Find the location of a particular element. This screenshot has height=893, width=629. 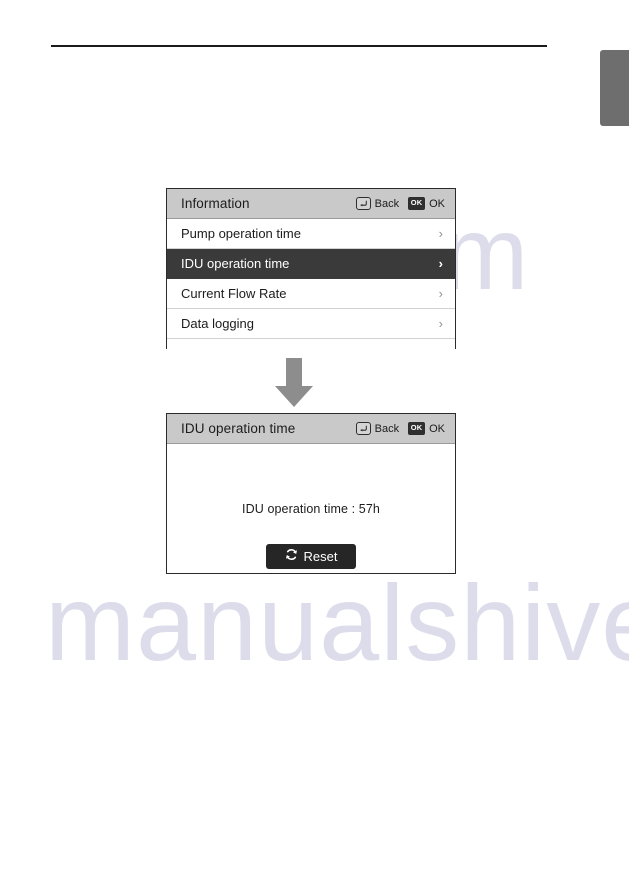

menu-item-current-flow-rate: Current Flow Rate › is located at coordinates (311, 294).